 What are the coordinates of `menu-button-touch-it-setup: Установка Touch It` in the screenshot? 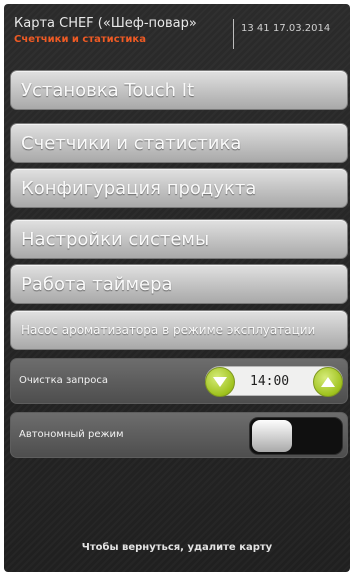 It's located at (179, 90).